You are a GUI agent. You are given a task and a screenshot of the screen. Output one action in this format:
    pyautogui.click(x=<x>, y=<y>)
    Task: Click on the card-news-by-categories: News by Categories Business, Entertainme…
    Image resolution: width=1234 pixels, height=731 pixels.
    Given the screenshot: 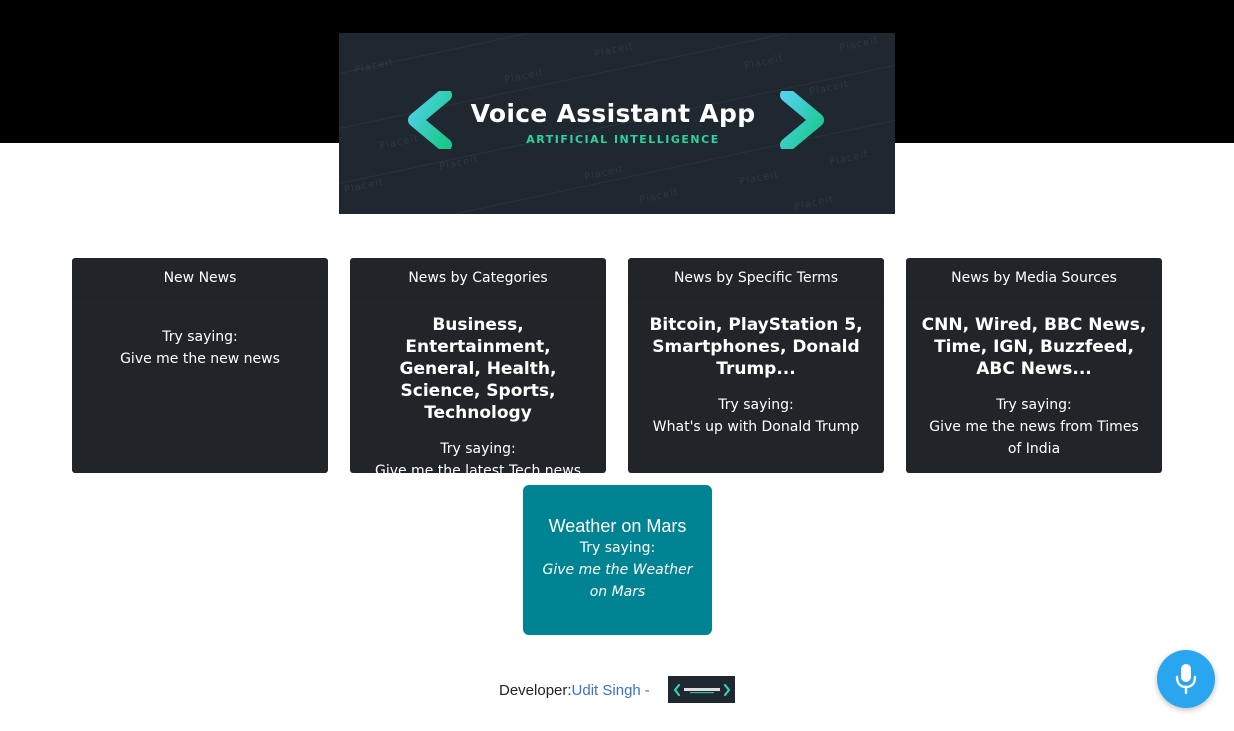 What is the action you would take?
    pyautogui.click(x=478, y=368)
    